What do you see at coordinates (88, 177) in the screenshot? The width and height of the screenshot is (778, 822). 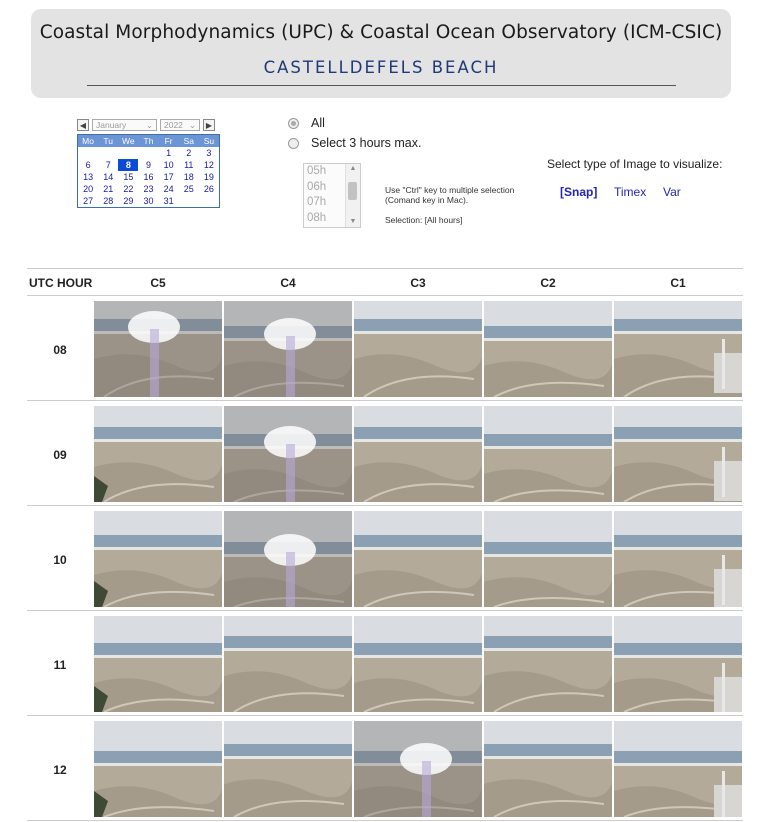 I see `calendar-day: 13` at bounding box center [88, 177].